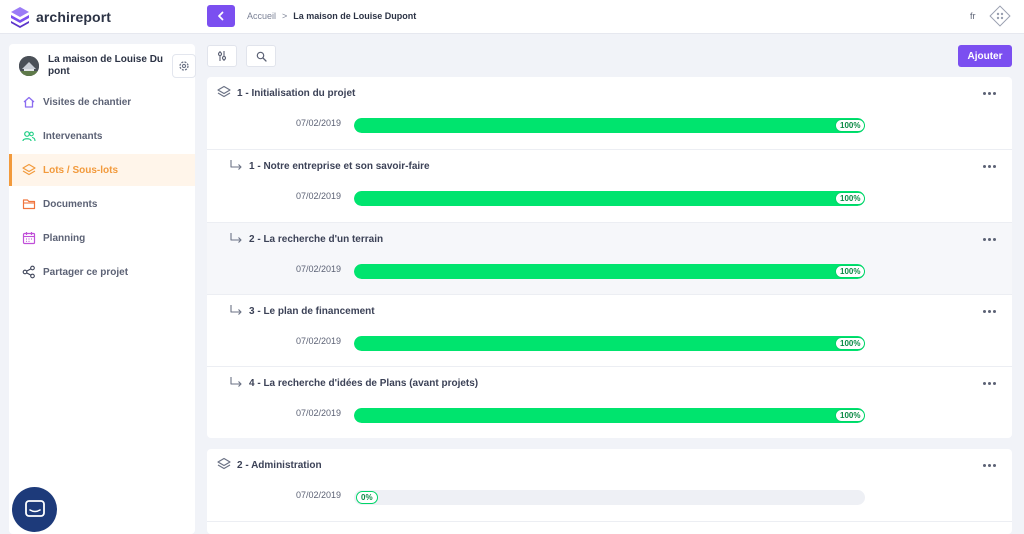  I want to click on sidebar-item-label: Partager ce projet, so click(86, 272).